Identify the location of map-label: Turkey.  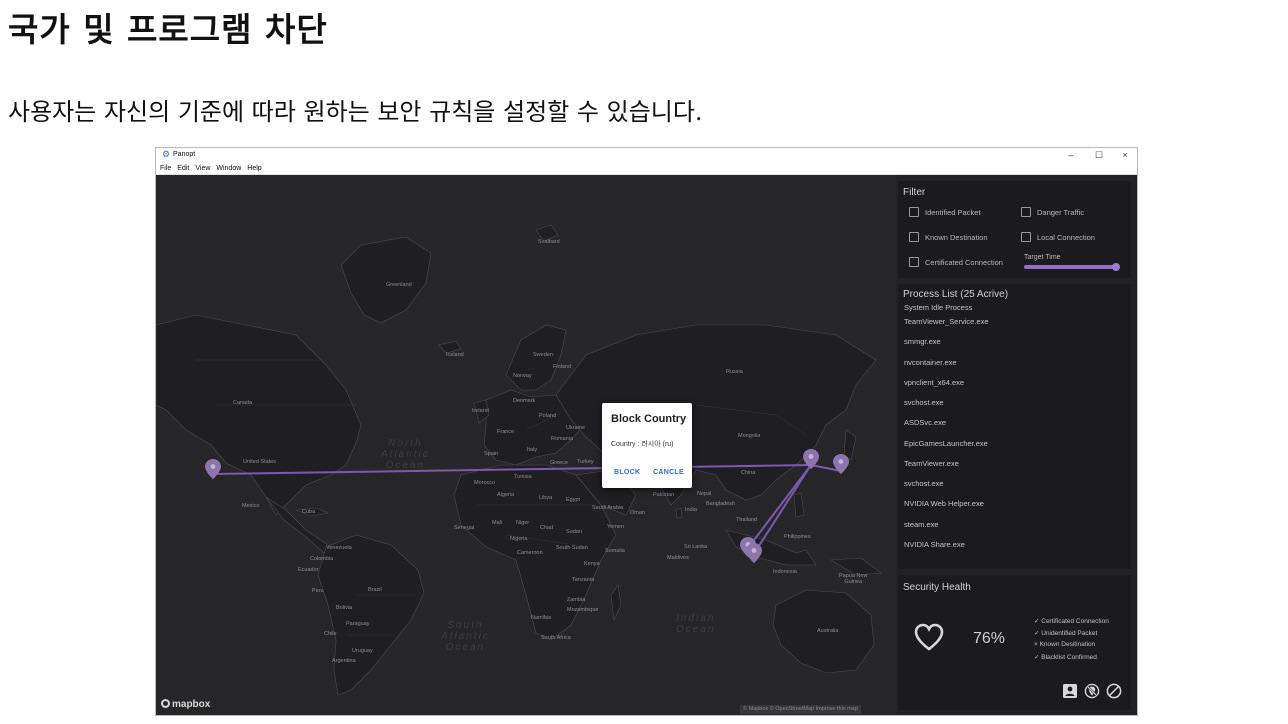
(585, 462).